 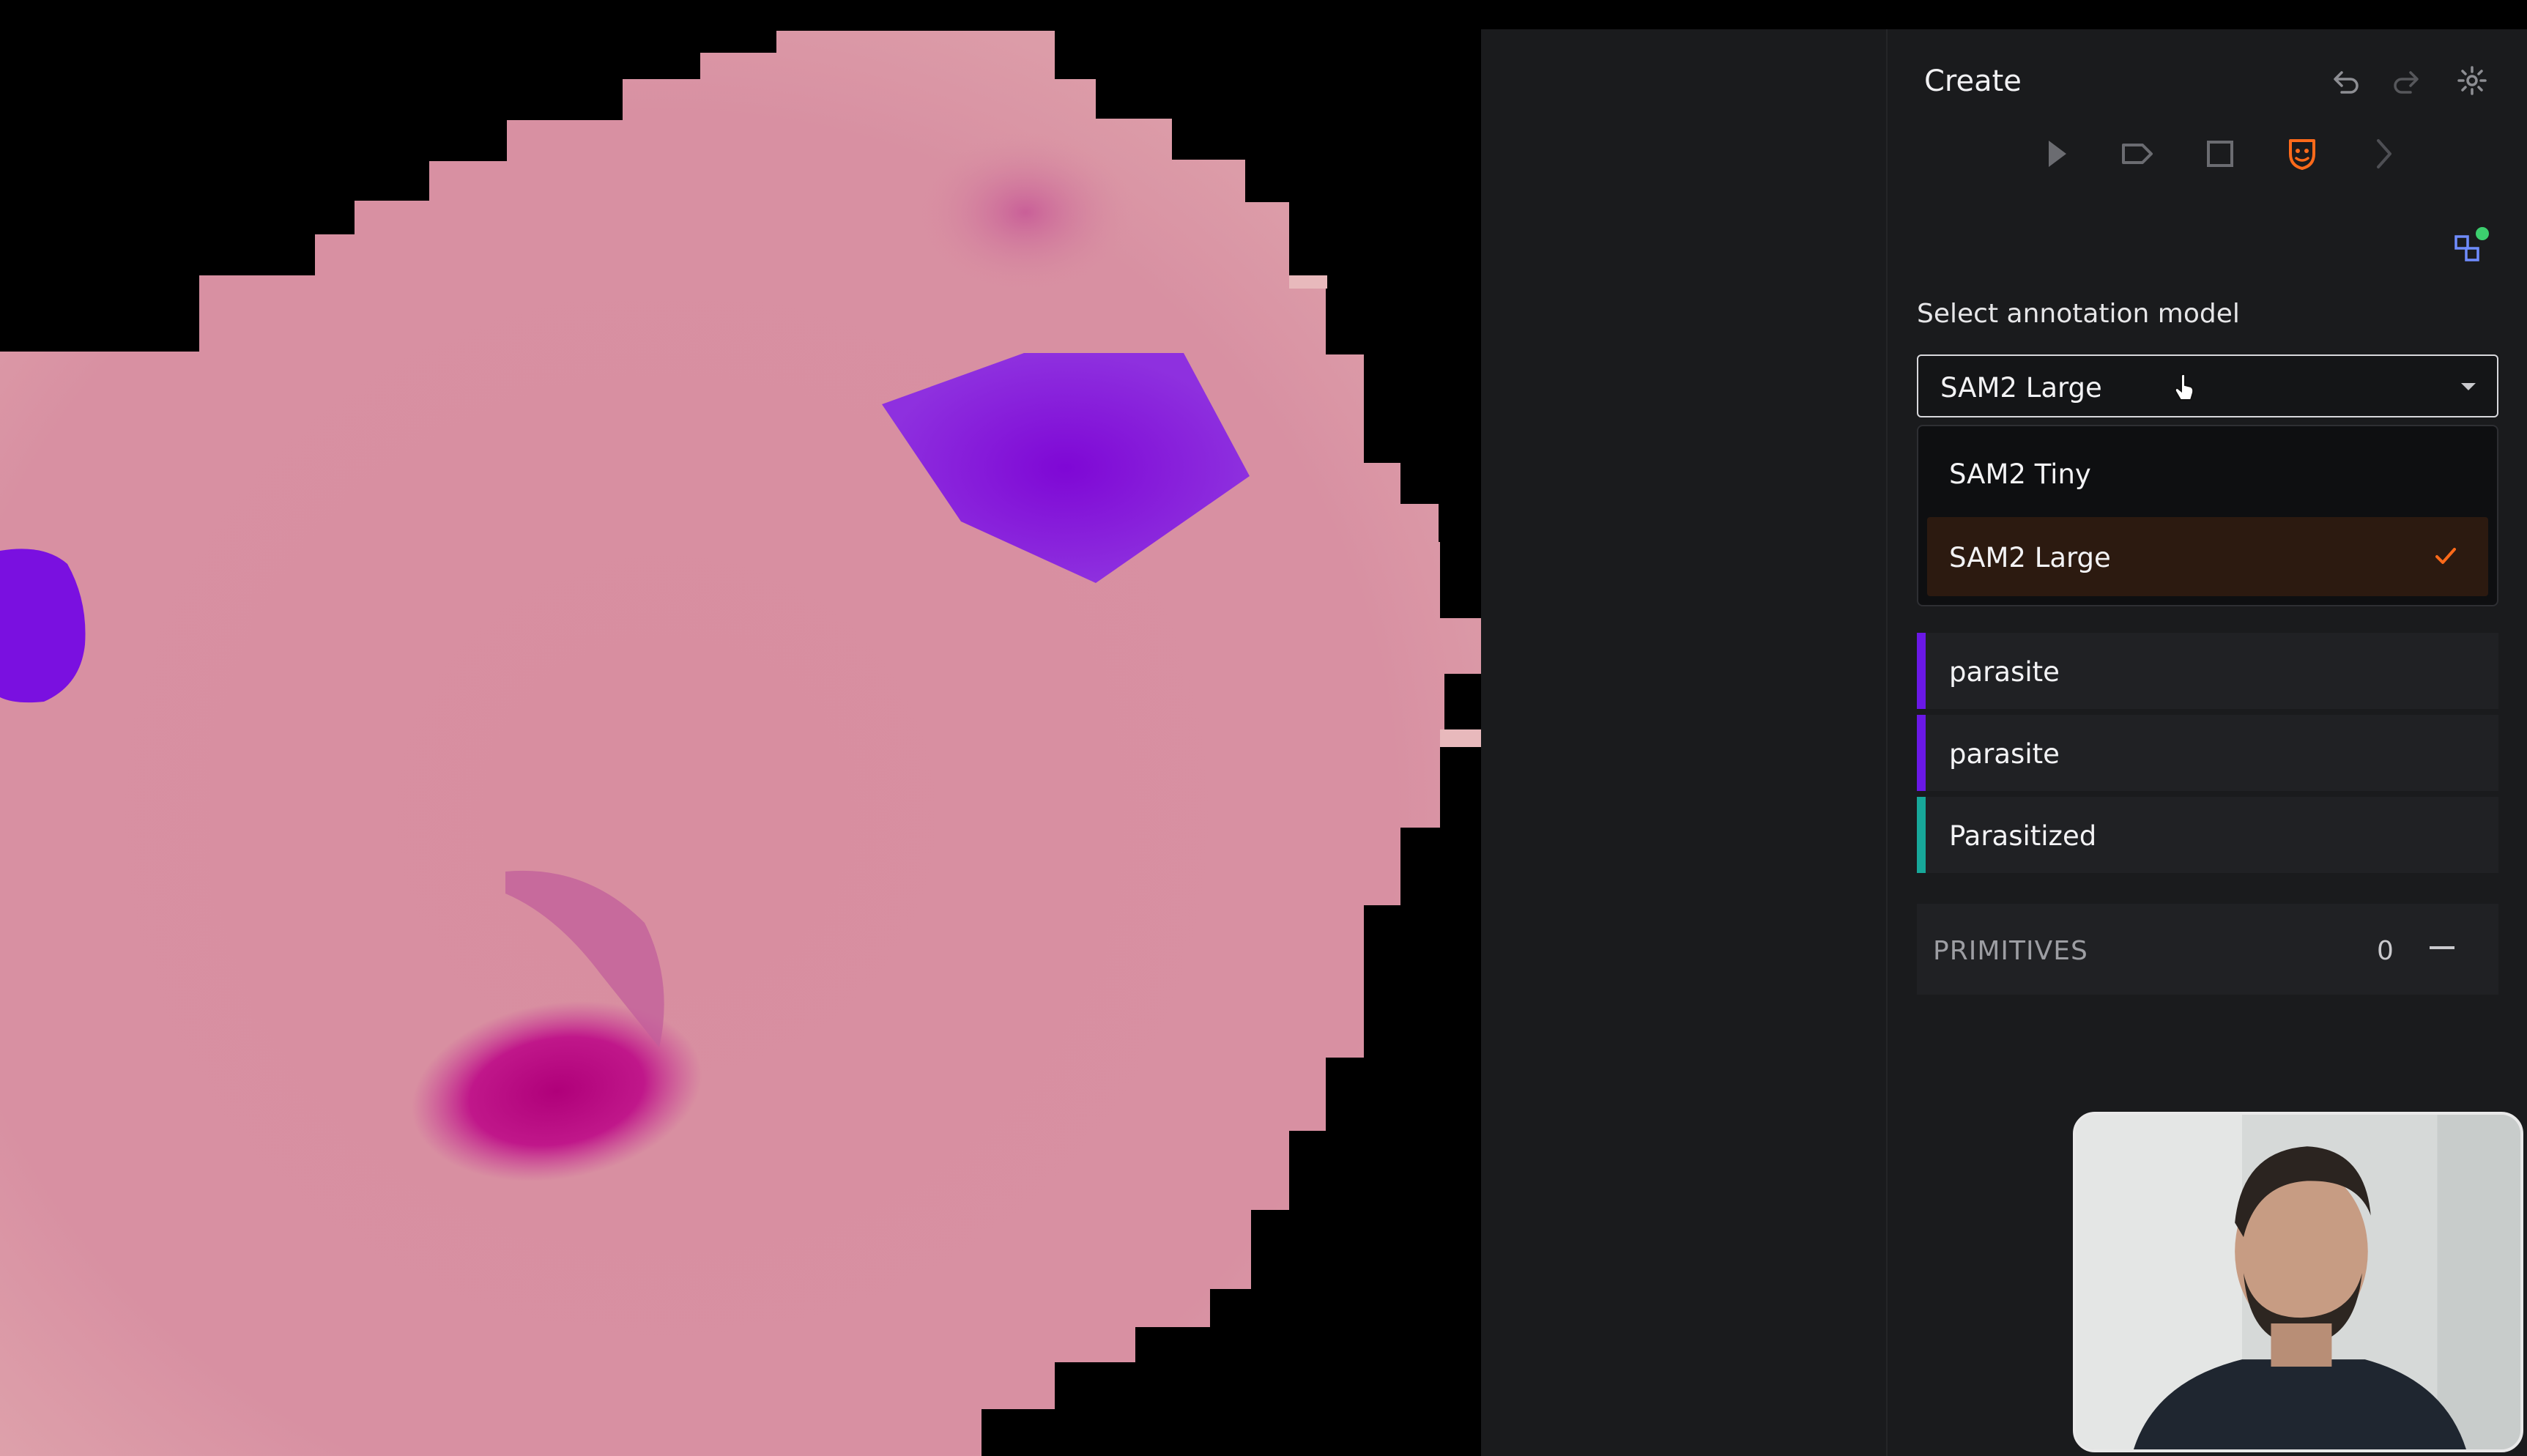 I want to click on mask-icon, so click(x=2302, y=155).